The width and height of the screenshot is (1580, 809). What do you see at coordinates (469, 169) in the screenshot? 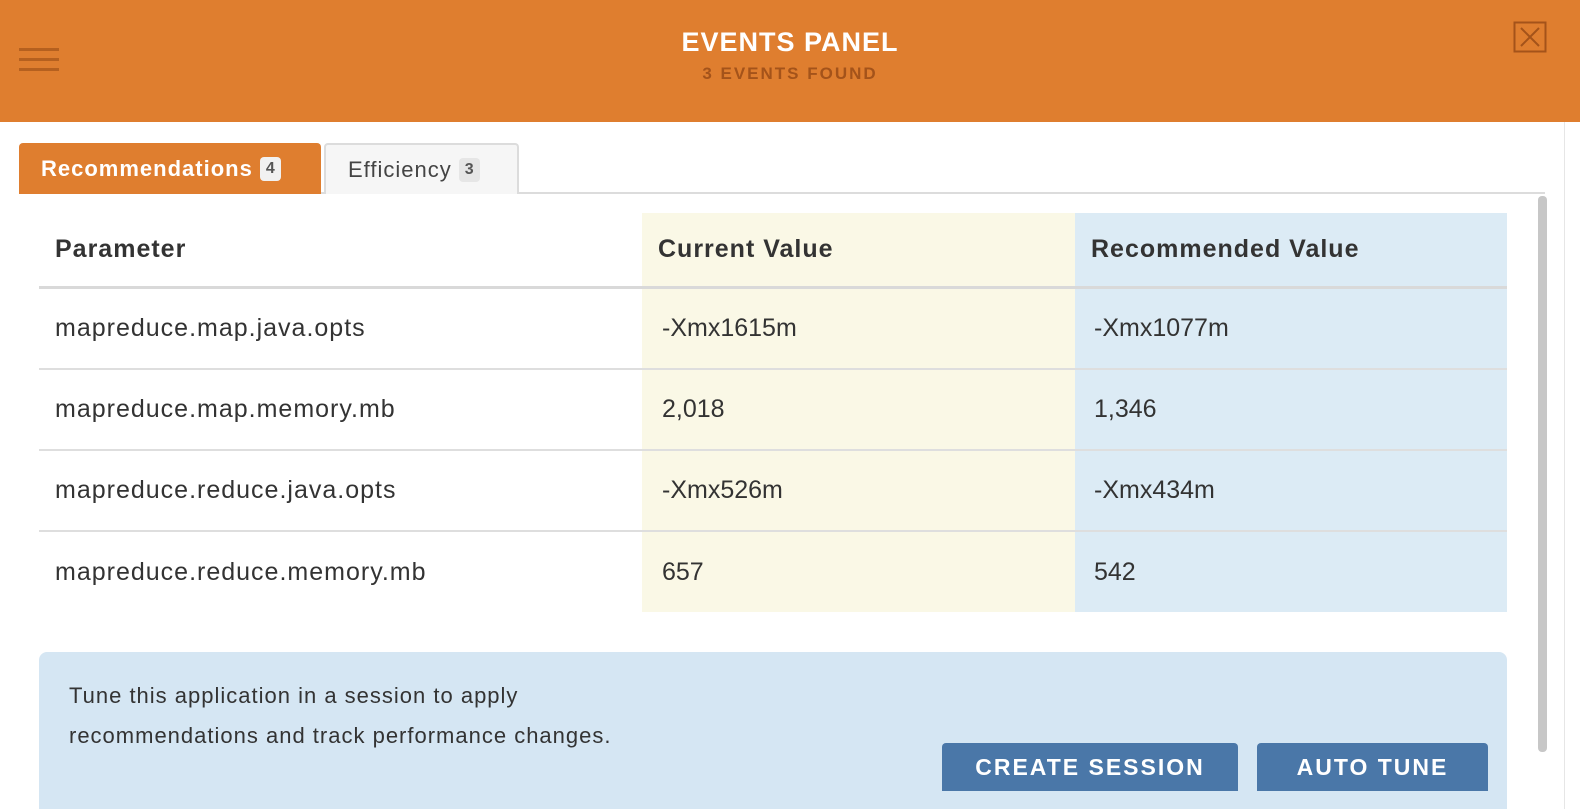
I see `tab-count-badge: 3` at bounding box center [469, 169].